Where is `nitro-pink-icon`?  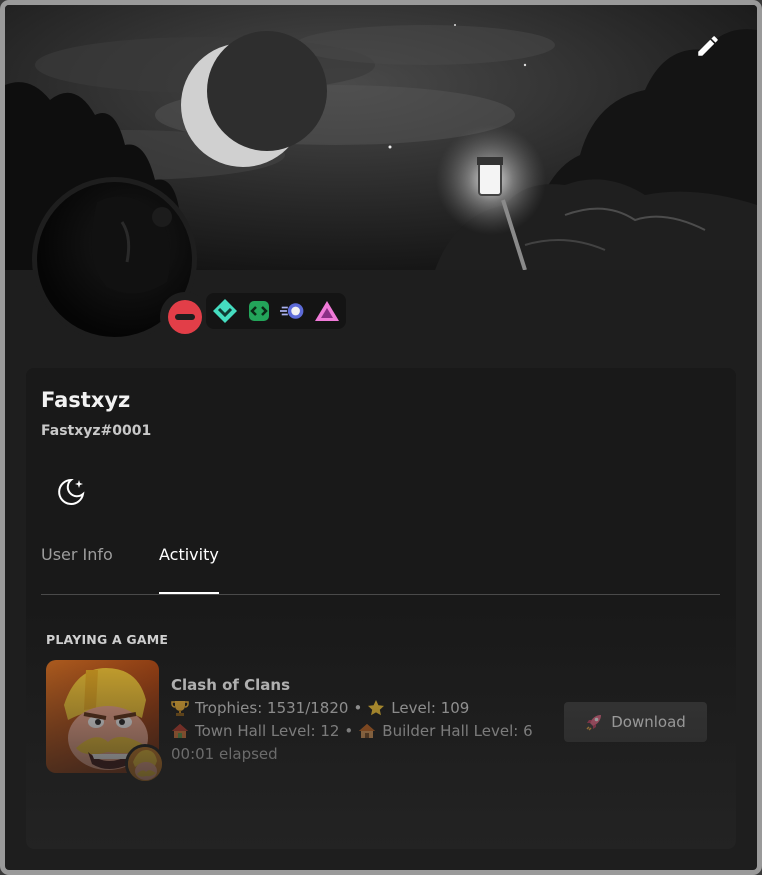 nitro-pink-icon is located at coordinates (327, 311).